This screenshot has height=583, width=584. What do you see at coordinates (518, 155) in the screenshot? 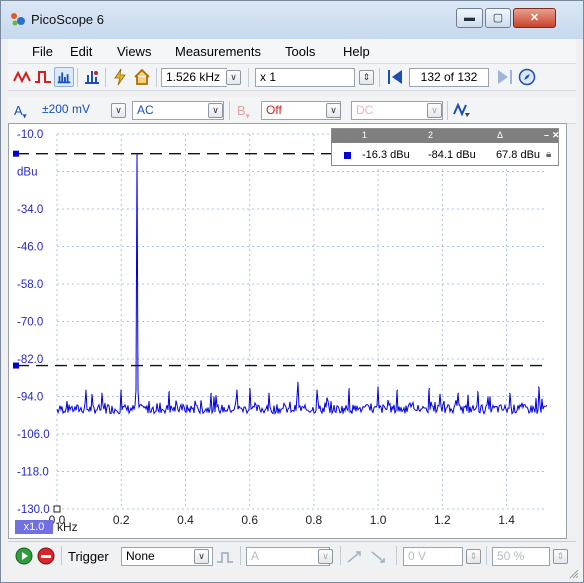
I see `ruler-delta-value: 67.8 dBu` at bounding box center [518, 155].